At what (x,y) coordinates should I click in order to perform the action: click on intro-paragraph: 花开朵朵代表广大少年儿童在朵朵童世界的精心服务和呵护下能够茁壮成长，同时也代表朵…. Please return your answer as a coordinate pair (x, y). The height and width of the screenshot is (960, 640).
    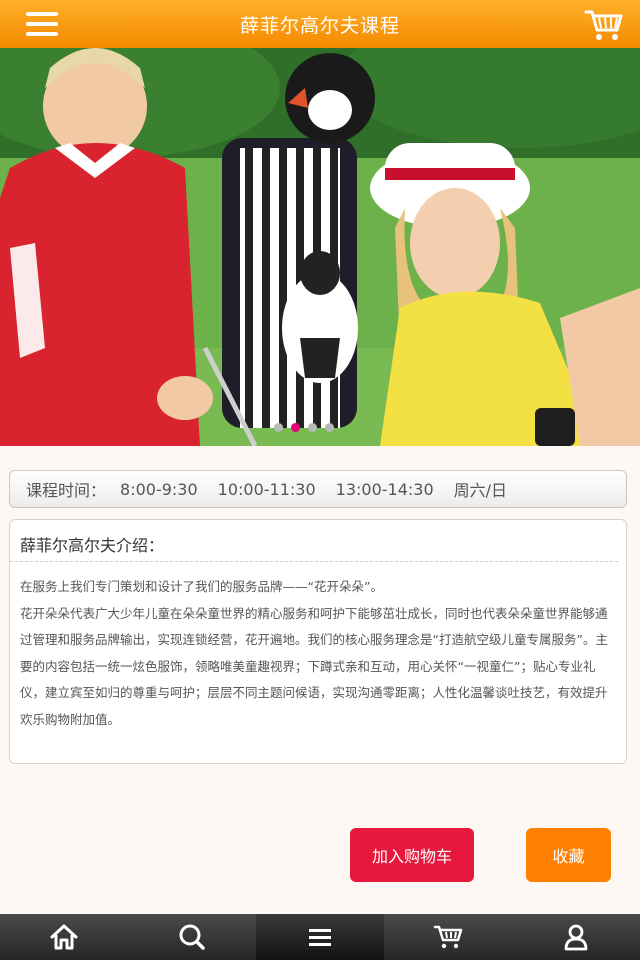
    Looking at the image, I should click on (314, 666).